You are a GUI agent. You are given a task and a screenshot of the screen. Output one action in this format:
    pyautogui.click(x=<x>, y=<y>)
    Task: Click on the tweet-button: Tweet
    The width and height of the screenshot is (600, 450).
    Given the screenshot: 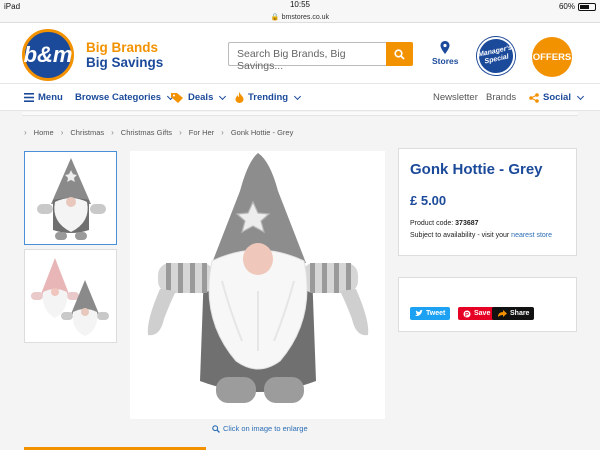 What is the action you would take?
    pyautogui.click(x=430, y=313)
    